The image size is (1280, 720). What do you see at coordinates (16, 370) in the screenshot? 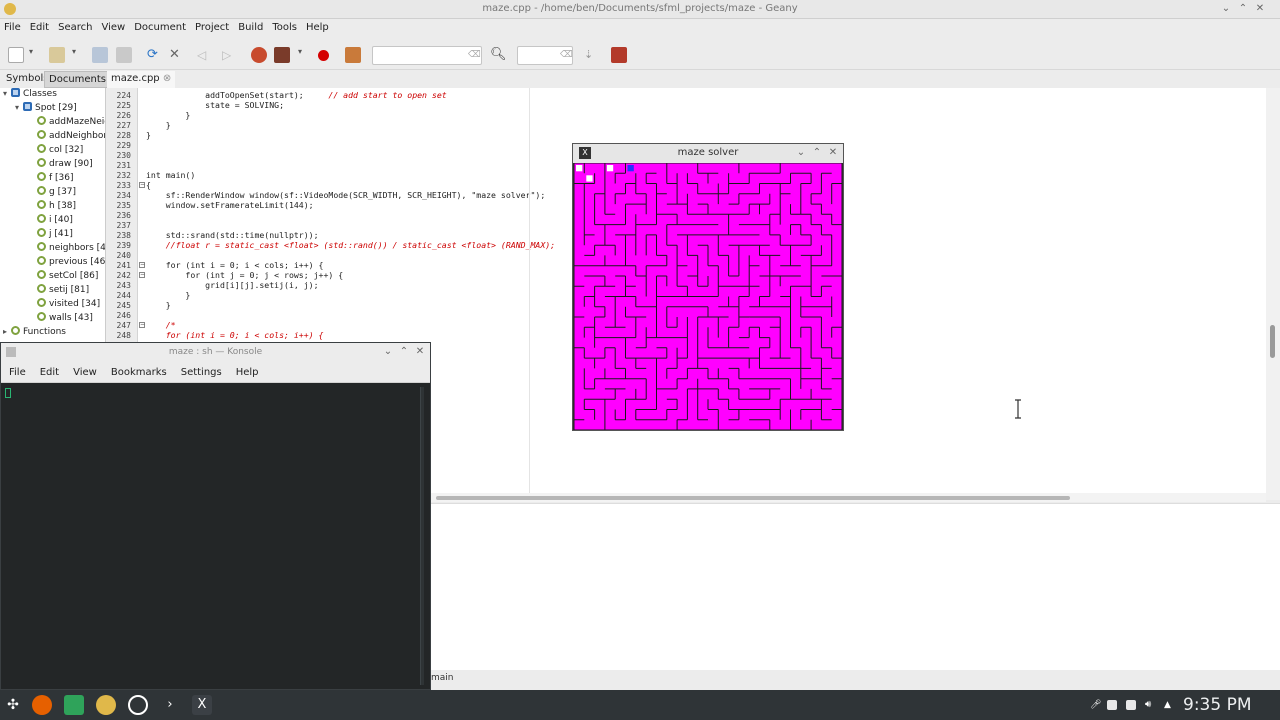
I see `konsole-menu-file: File` at bounding box center [16, 370].